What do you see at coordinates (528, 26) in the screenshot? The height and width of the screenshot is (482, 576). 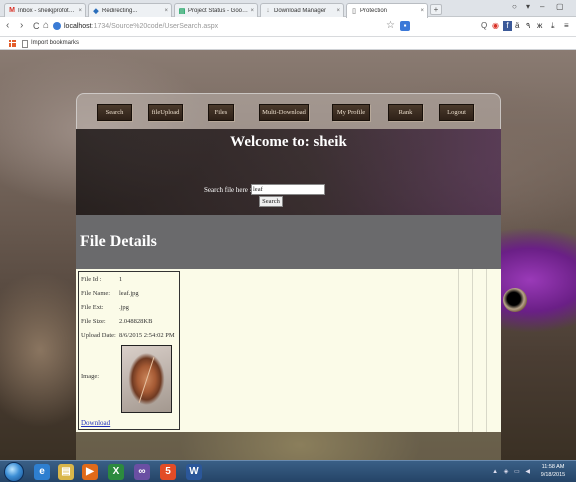 I see `extension-icon: ٩` at bounding box center [528, 26].